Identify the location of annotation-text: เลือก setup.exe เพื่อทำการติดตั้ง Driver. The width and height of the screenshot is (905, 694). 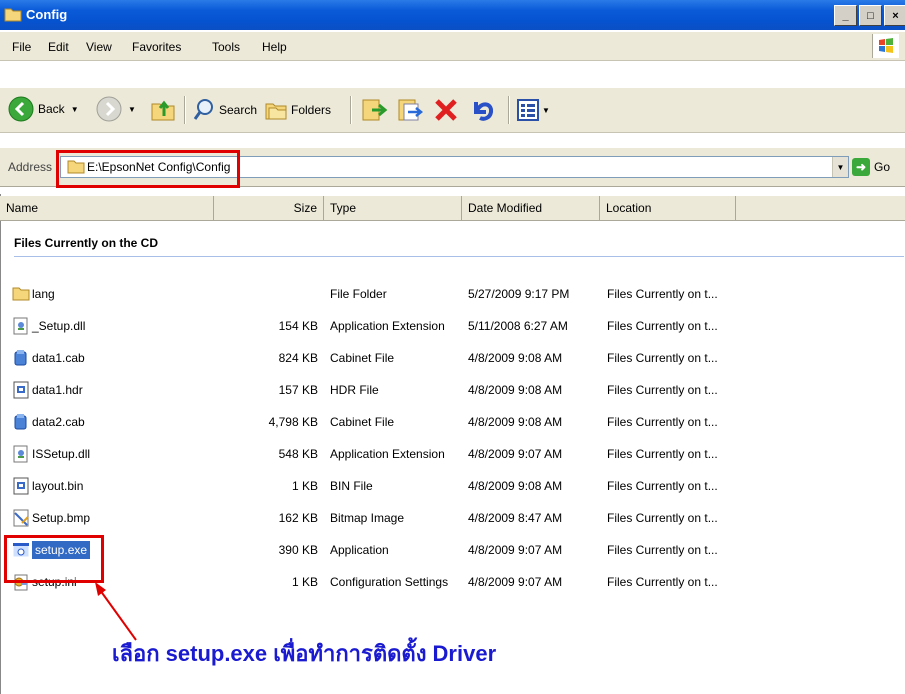
(304, 653).